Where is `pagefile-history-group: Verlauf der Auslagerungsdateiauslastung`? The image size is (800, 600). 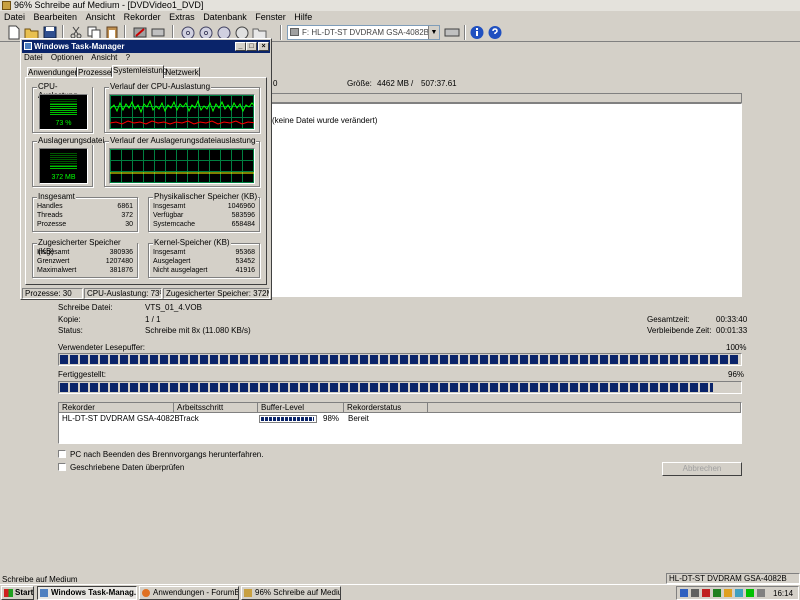
pagefile-history-group: Verlauf der Auslagerungsdateiauslastung is located at coordinates (182, 161).